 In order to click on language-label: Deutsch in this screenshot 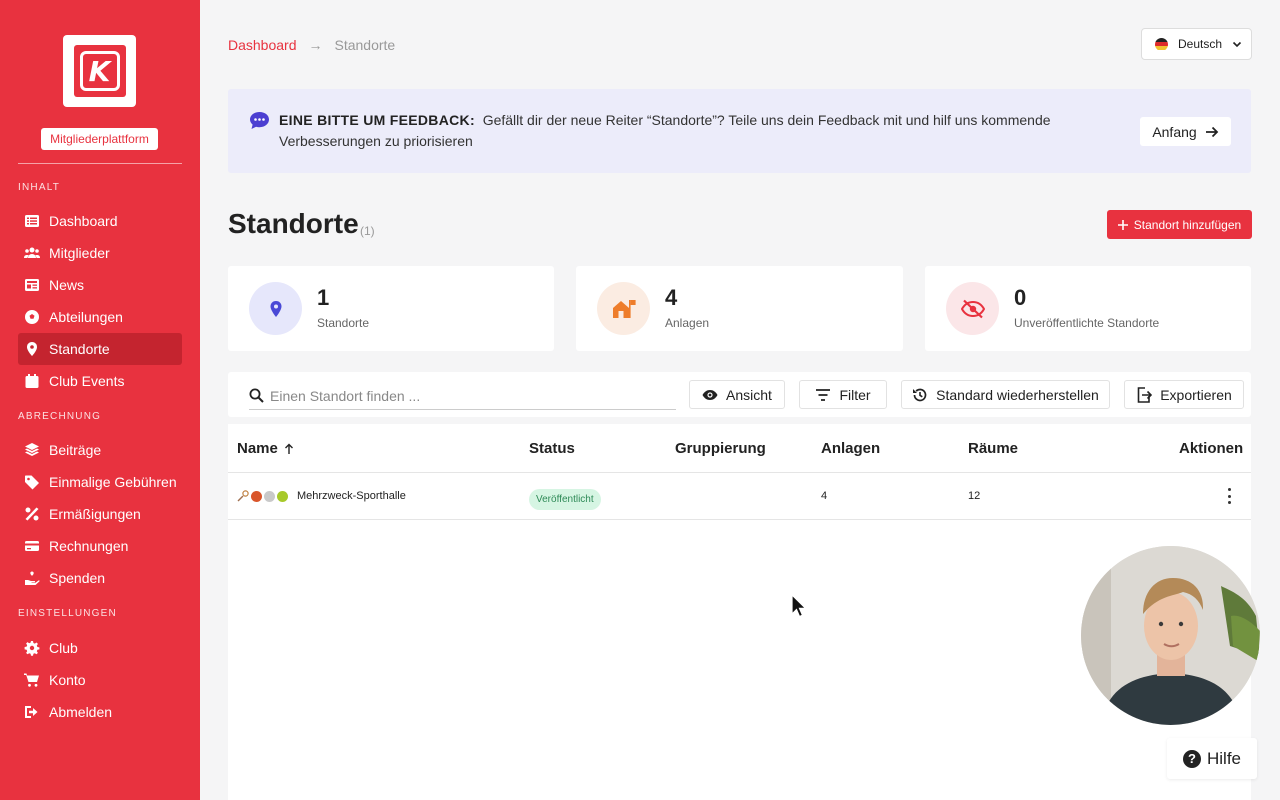, I will do `click(1200, 44)`.